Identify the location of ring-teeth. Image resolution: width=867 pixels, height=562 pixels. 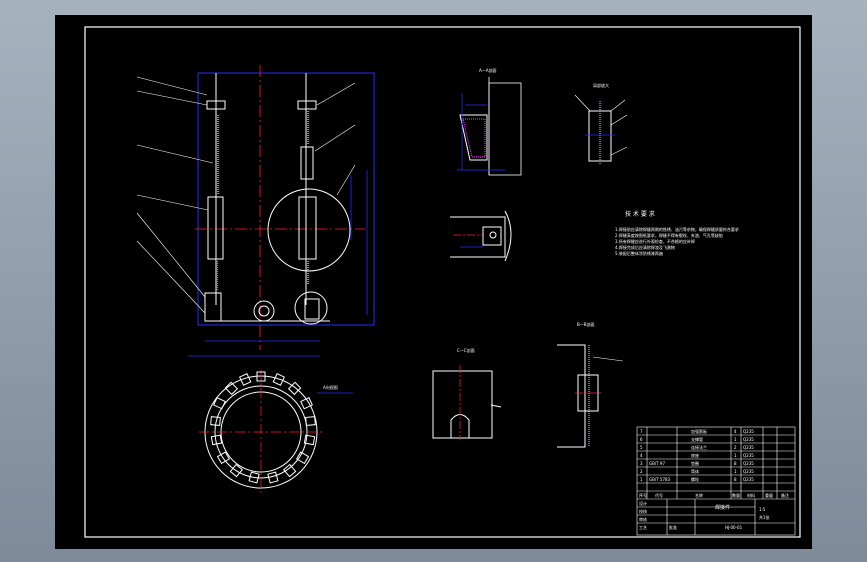
(263, 427).